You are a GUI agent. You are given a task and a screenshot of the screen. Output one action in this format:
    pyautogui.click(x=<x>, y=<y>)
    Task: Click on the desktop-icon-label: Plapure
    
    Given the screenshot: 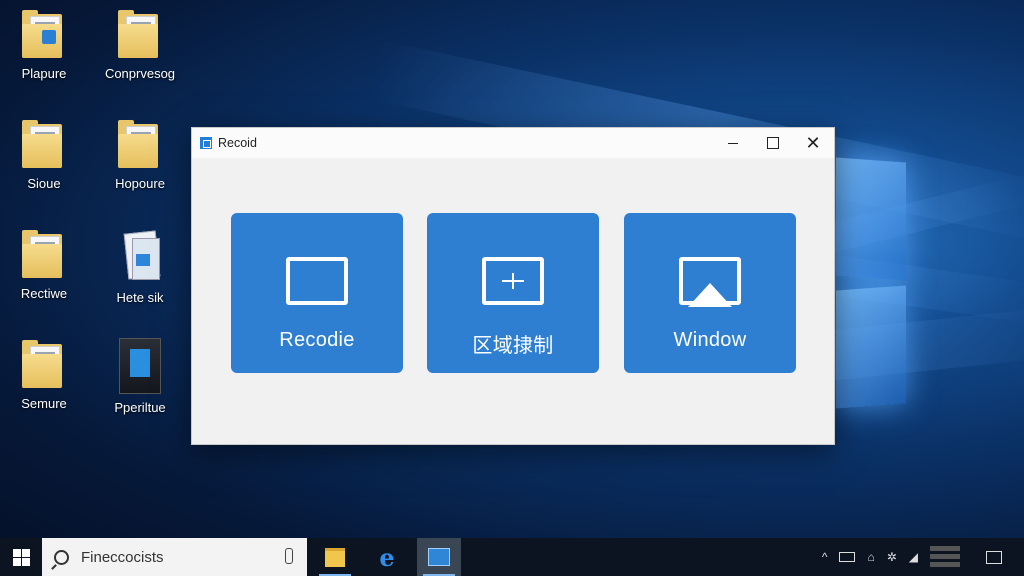 What is the action you would take?
    pyautogui.click(x=44, y=73)
    